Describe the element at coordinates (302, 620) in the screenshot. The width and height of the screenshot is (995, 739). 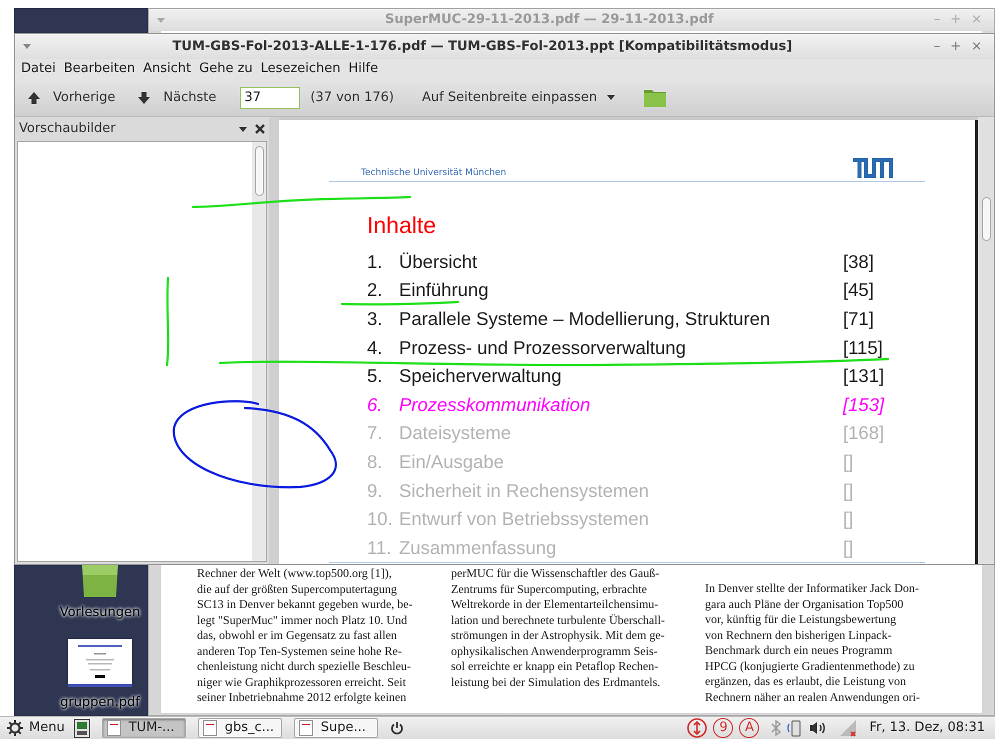
I see `document-text-line: legt "SuperMuc" immer noch Platz 10. Und` at that location.